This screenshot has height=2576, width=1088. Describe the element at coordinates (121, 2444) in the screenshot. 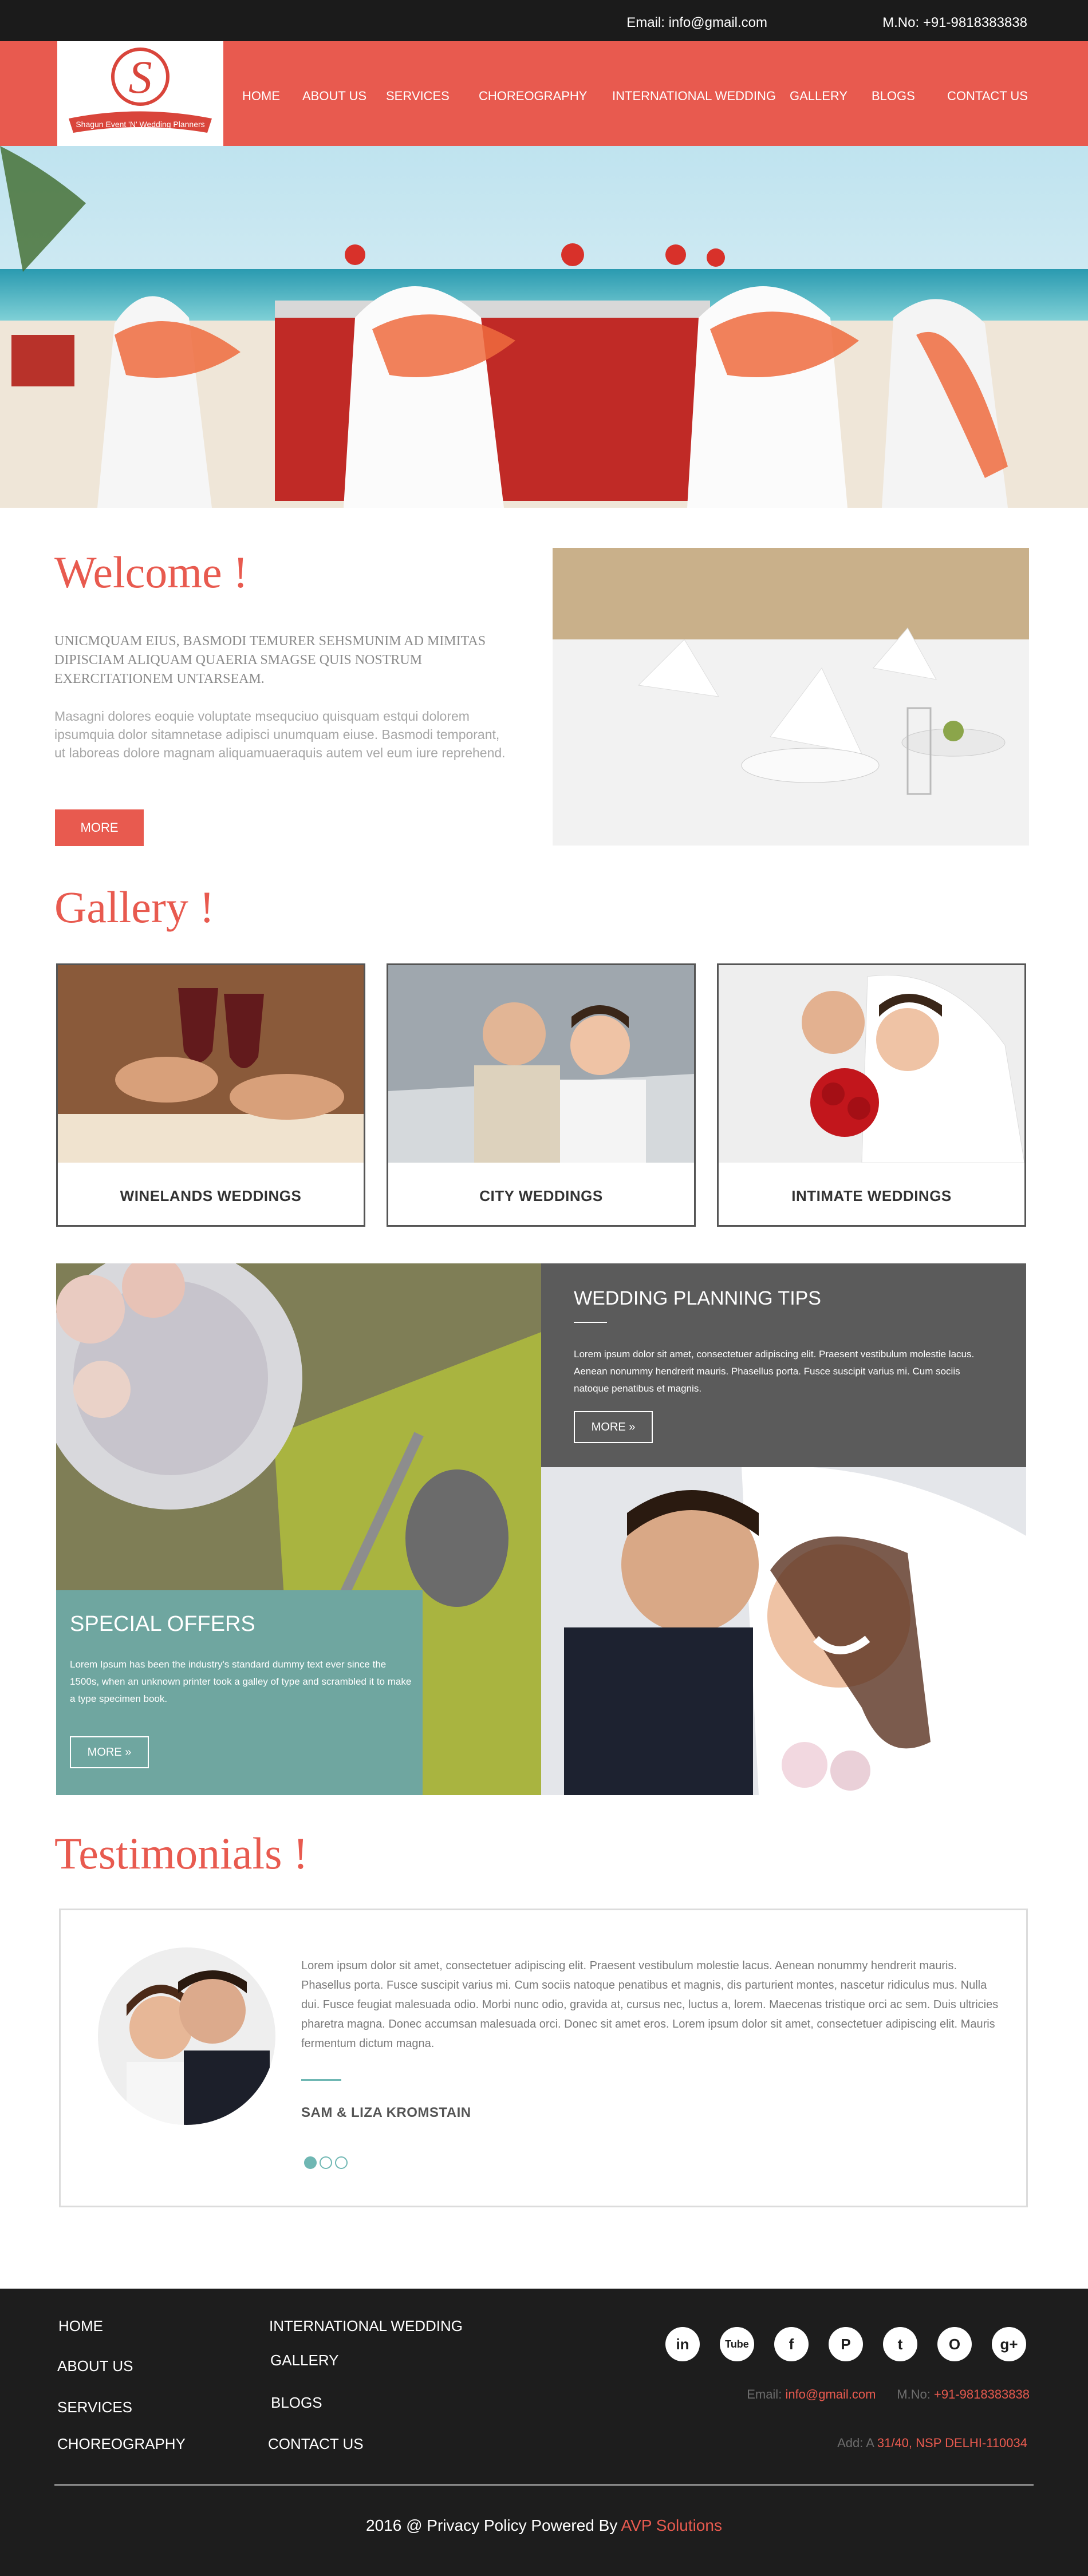

I see `footer-link-choreography: CHOREOGRAPHY` at that location.